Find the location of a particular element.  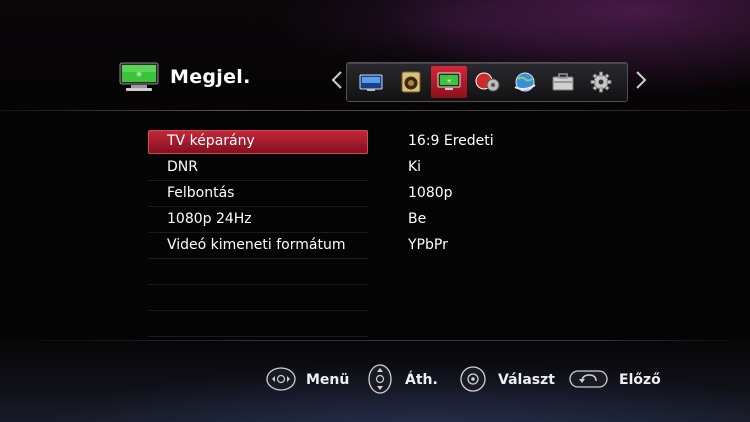

menu-item-label: Videó kimeneti formátum is located at coordinates (256, 245).